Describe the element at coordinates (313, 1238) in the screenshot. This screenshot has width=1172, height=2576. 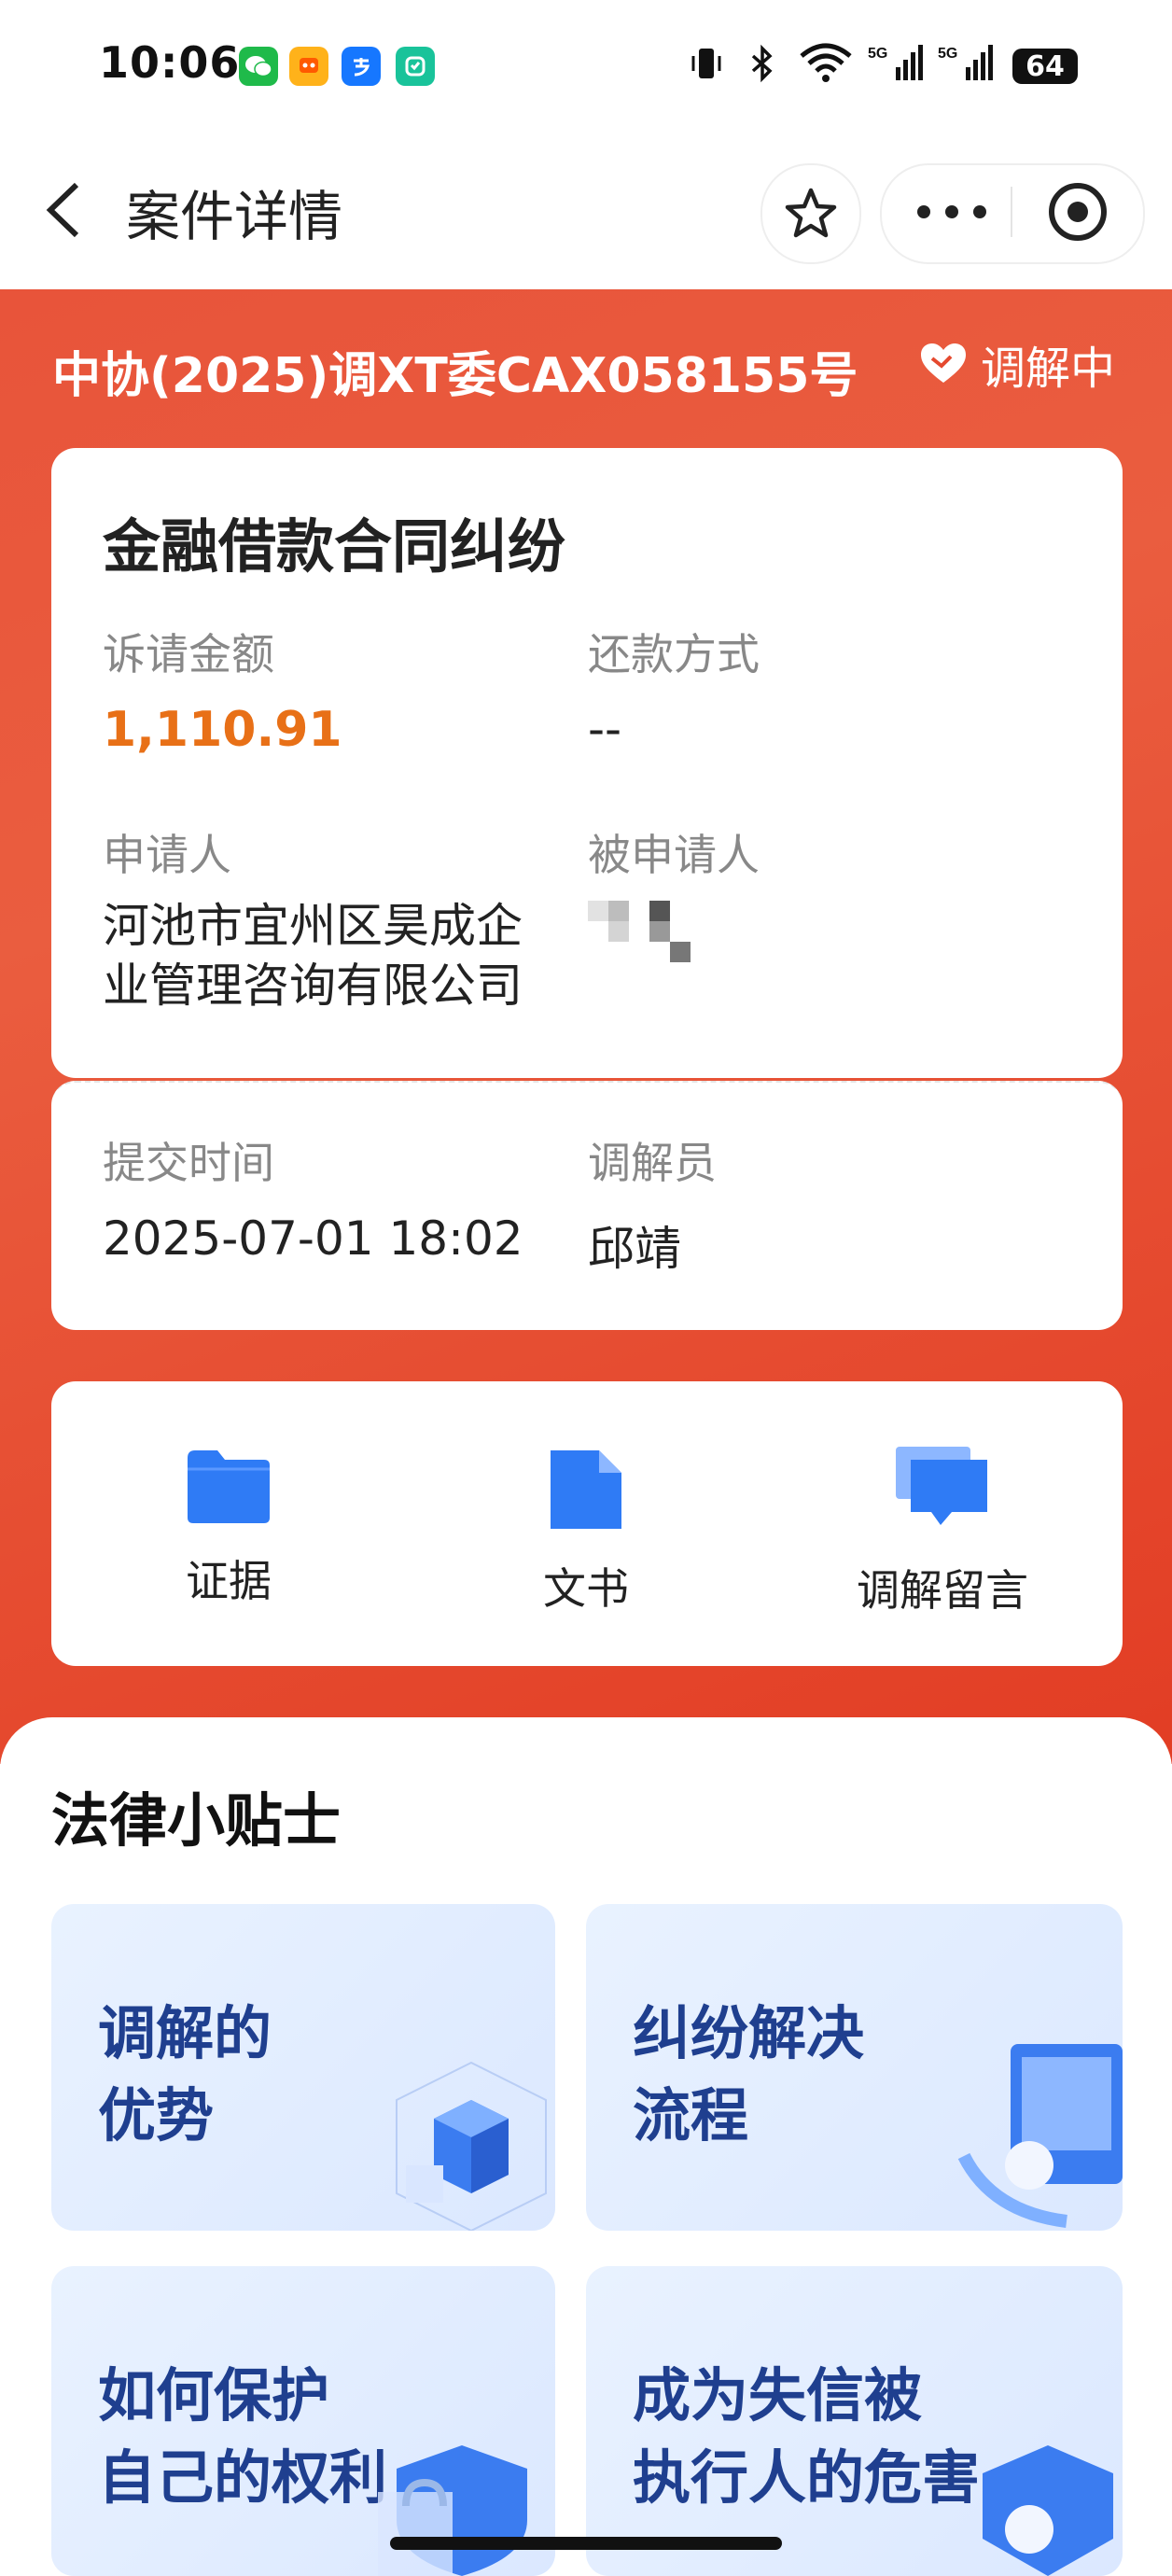
I see `submit-time-value: 2025-07-01 18:02` at that location.